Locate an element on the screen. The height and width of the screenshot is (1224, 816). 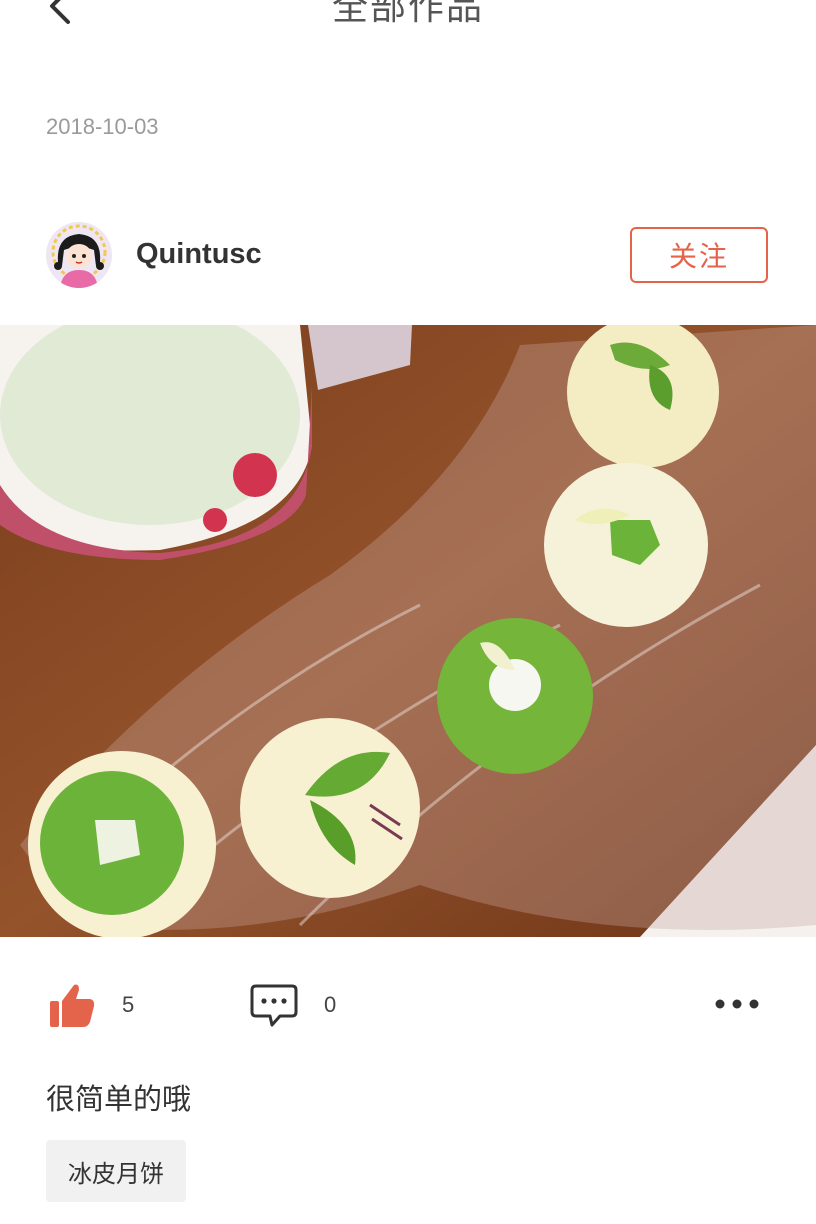
tag-chip: 冰皮月饼 is located at coordinates (116, 1171).